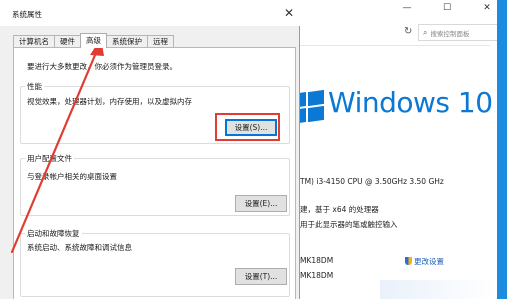 The height and width of the screenshot is (299, 507). I want to click on refresh-icon: ↻, so click(408, 31).